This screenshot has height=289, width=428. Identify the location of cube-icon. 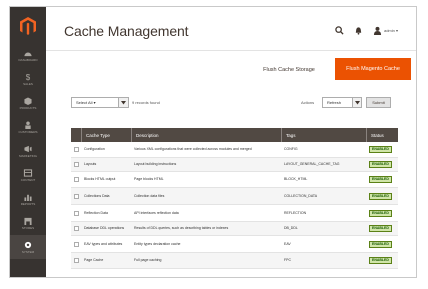
(28, 100).